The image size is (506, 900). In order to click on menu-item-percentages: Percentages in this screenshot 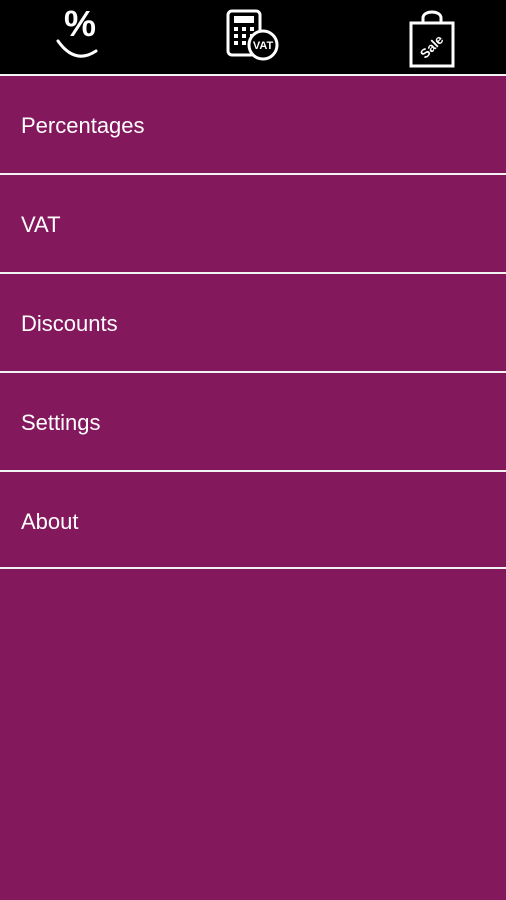, I will do `click(253, 123)`.